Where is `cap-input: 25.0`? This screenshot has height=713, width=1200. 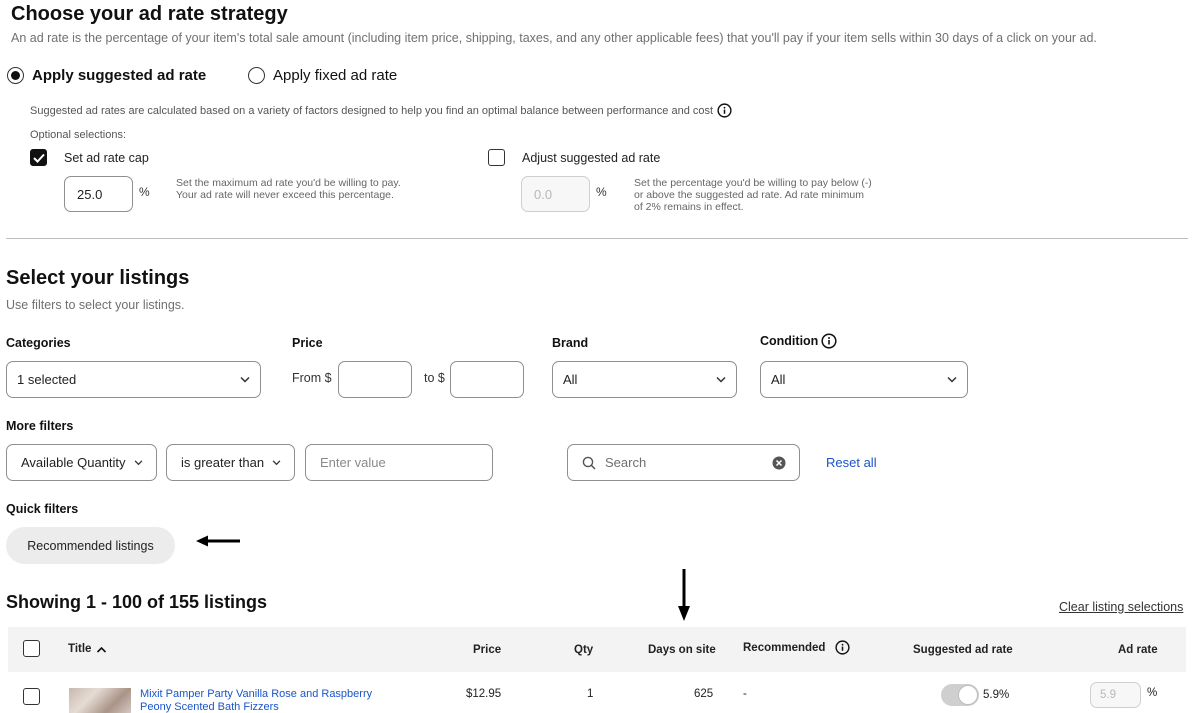 cap-input: 25.0 is located at coordinates (98, 194).